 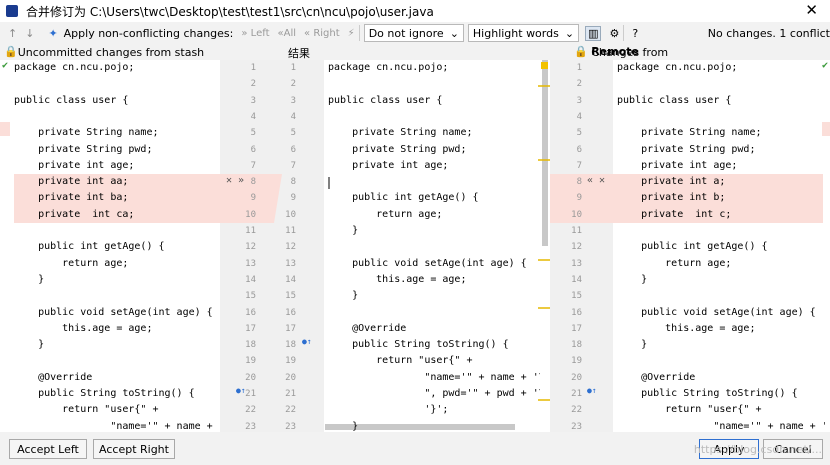 What do you see at coordinates (48, 449) in the screenshot?
I see `accept-left-button: Accept Left` at bounding box center [48, 449].